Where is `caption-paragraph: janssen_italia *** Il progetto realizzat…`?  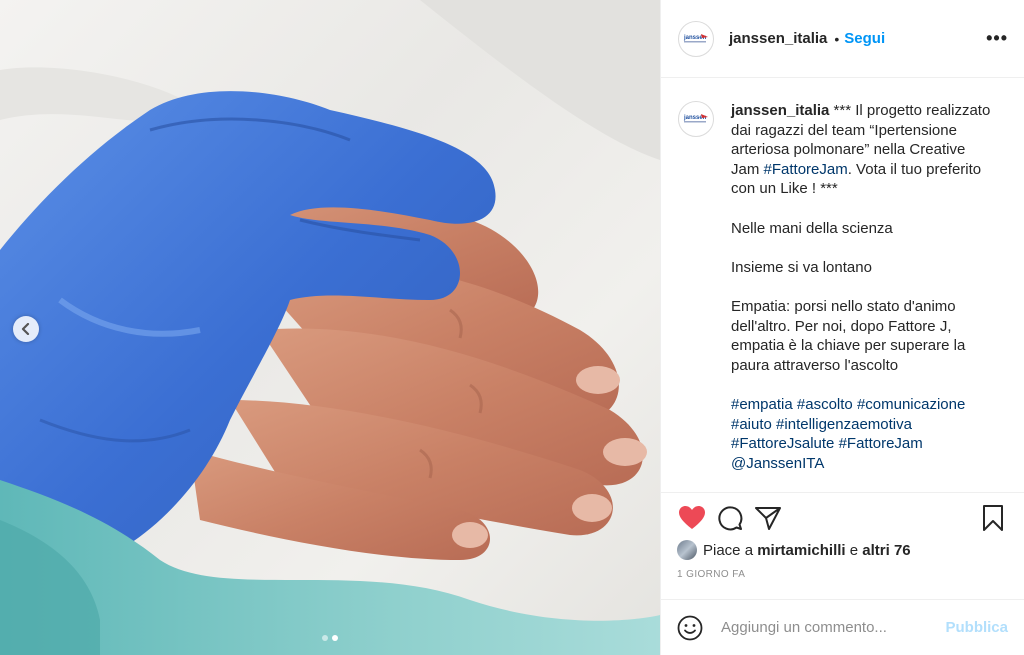
caption-paragraph: janssen_italia *** Il progetto realizzat… is located at coordinates (862, 150).